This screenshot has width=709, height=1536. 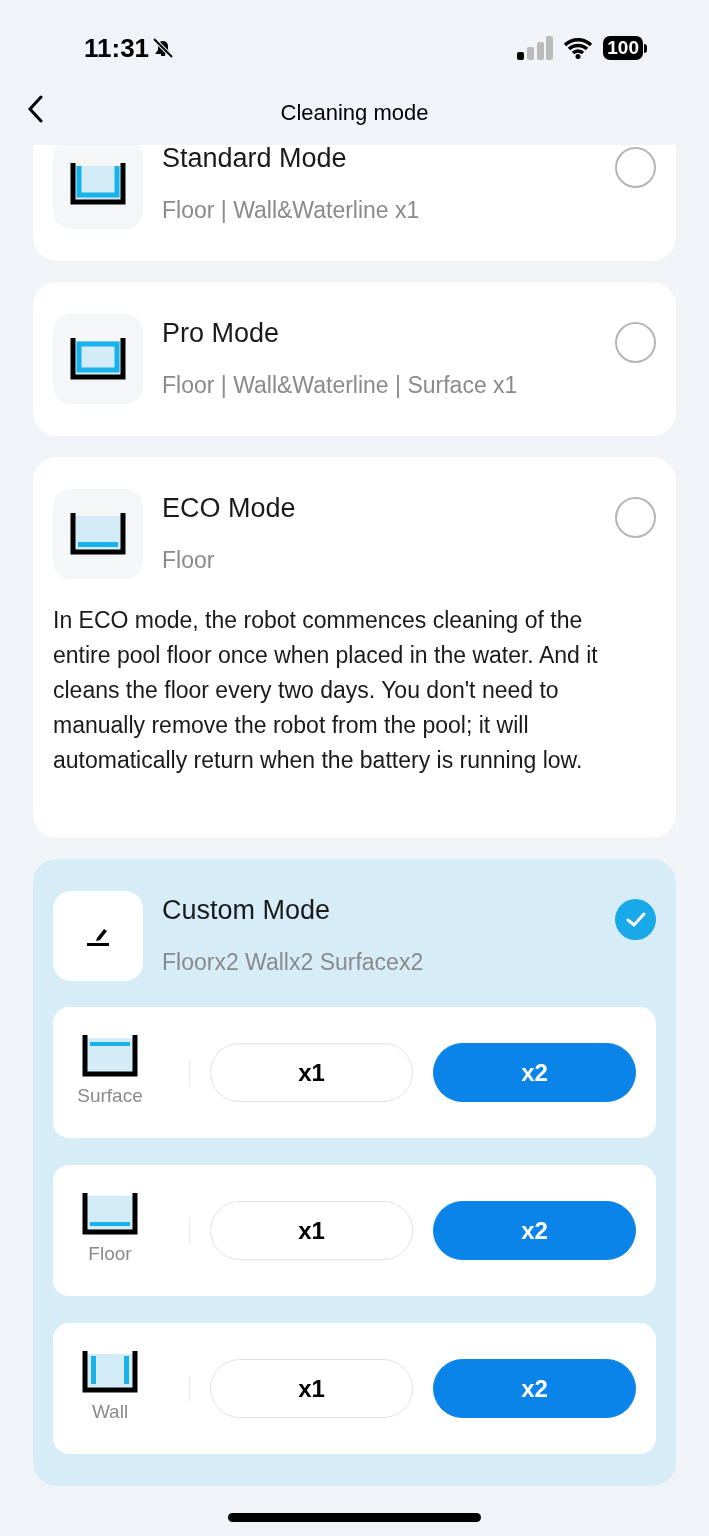 What do you see at coordinates (98, 936) in the screenshot?
I see `pencil-icon` at bounding box center [98, 936].